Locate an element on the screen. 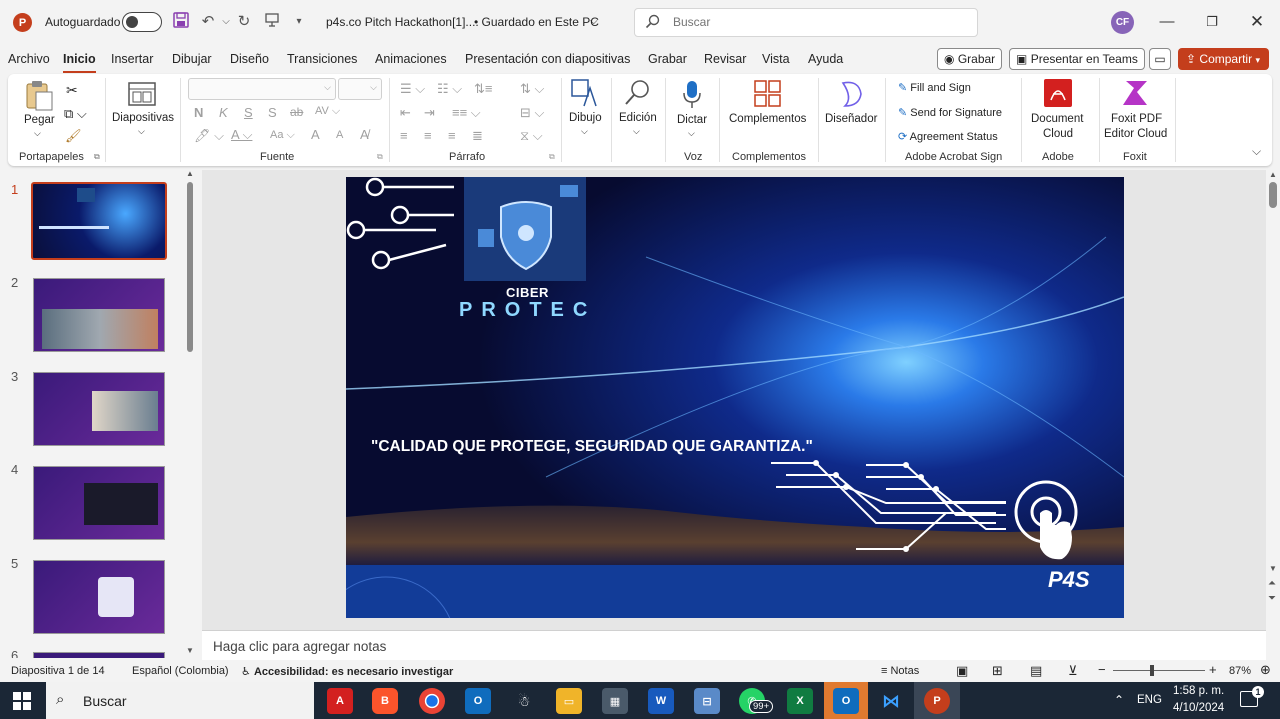 The image size is (1280, 719). align-center-icon: ≡ is located at coordinates (428, 135).